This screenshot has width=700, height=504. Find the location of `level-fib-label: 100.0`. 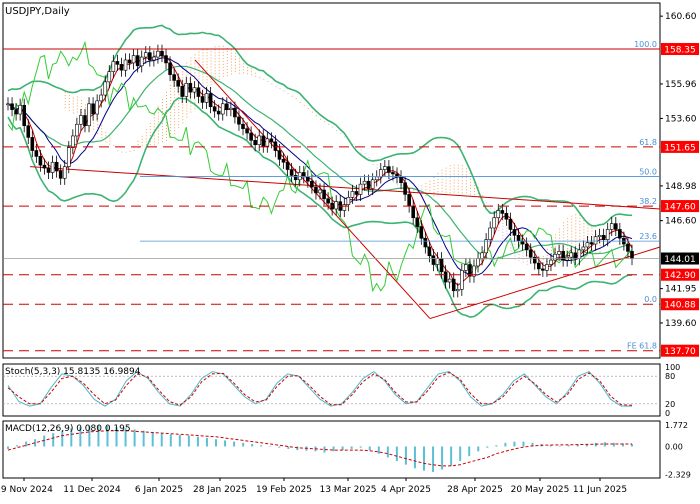

level-fib-label: 100.0 is located at coordinates (645, 44).